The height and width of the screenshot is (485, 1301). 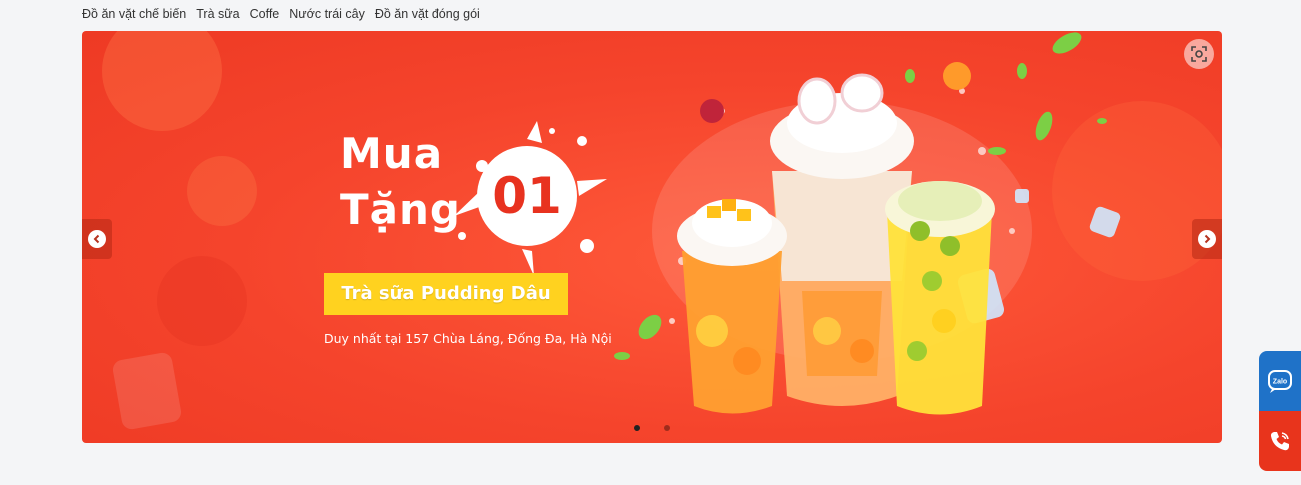 What do you see at coordinates (134, 14) in the screenshot?
I see `nav-item-do-an-vat-che-bien: Đồ ăn vặt chế biến` at bounding box center [134, 14].